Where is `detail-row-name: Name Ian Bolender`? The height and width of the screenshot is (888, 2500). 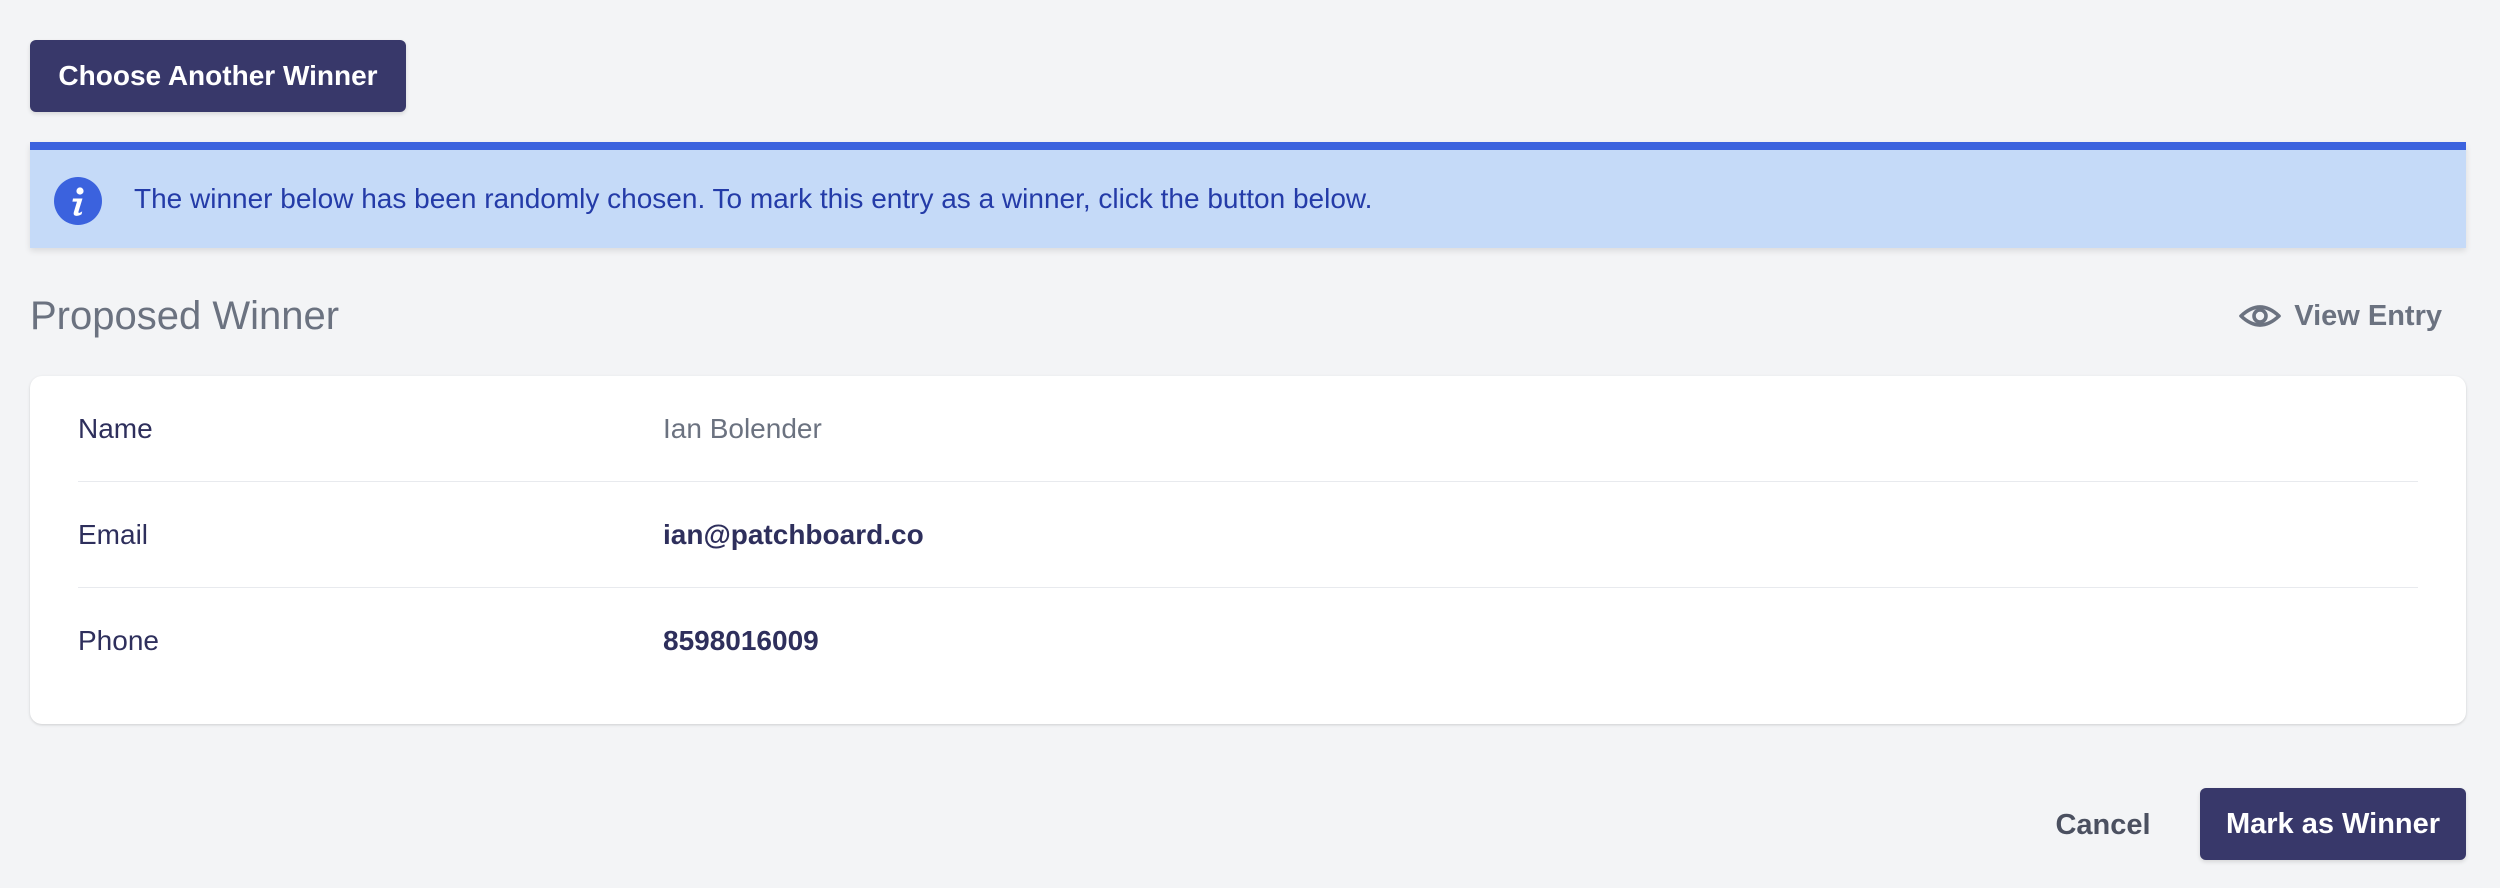
detail-row-name: Name Ian Bolender is located at coordinates (1248, 429).